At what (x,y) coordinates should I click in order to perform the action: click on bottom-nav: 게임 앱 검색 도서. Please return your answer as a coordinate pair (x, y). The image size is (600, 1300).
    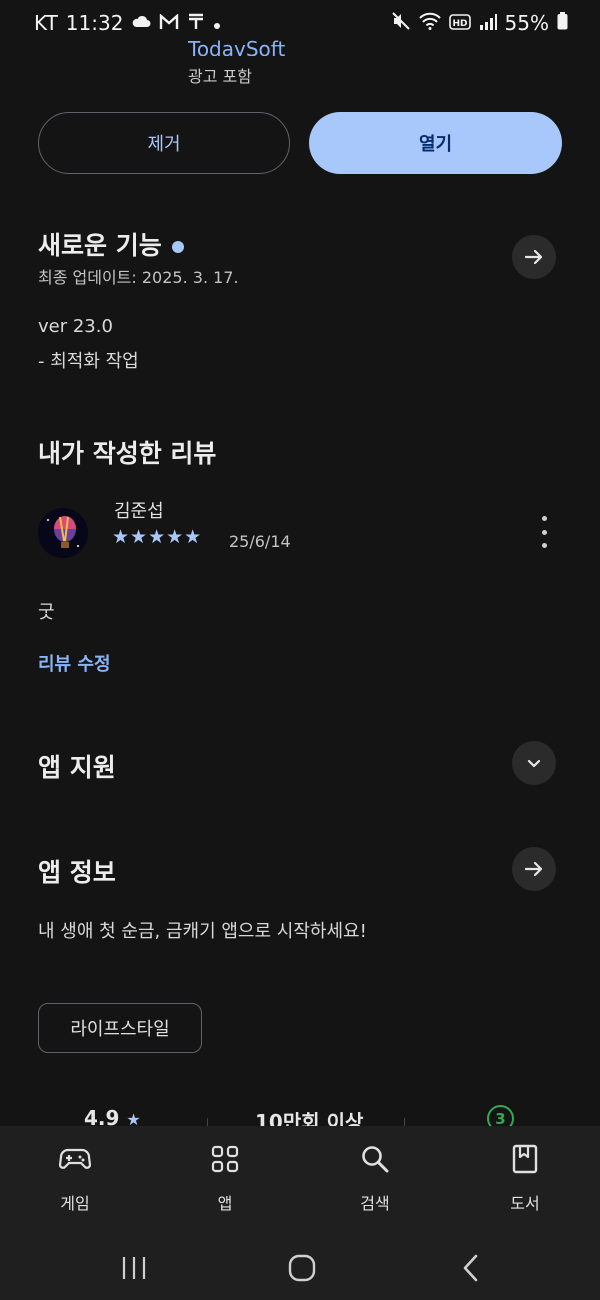
    Looking at the image, I should click on (300, 1181).